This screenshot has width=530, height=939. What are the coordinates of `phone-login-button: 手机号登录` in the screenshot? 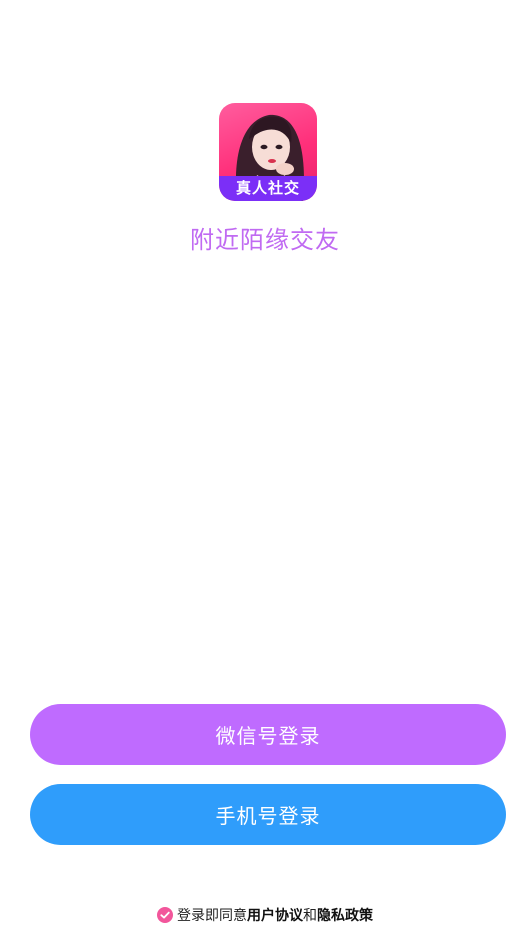 It's located at (268, 814).